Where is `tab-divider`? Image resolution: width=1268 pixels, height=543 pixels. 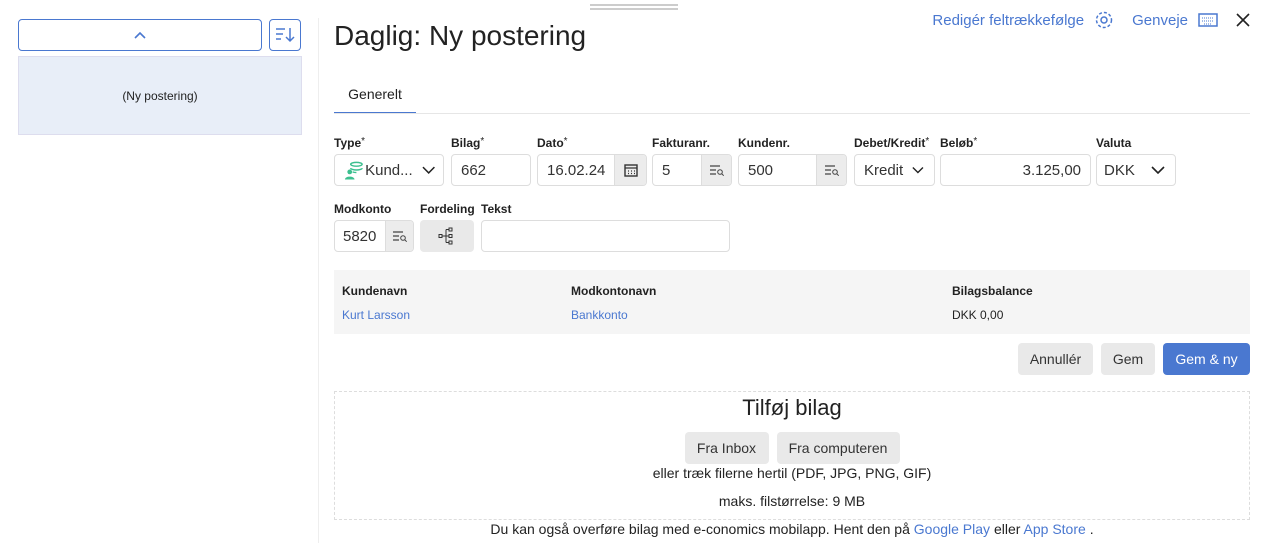
tab-divider is located at coordinates (792, 113).